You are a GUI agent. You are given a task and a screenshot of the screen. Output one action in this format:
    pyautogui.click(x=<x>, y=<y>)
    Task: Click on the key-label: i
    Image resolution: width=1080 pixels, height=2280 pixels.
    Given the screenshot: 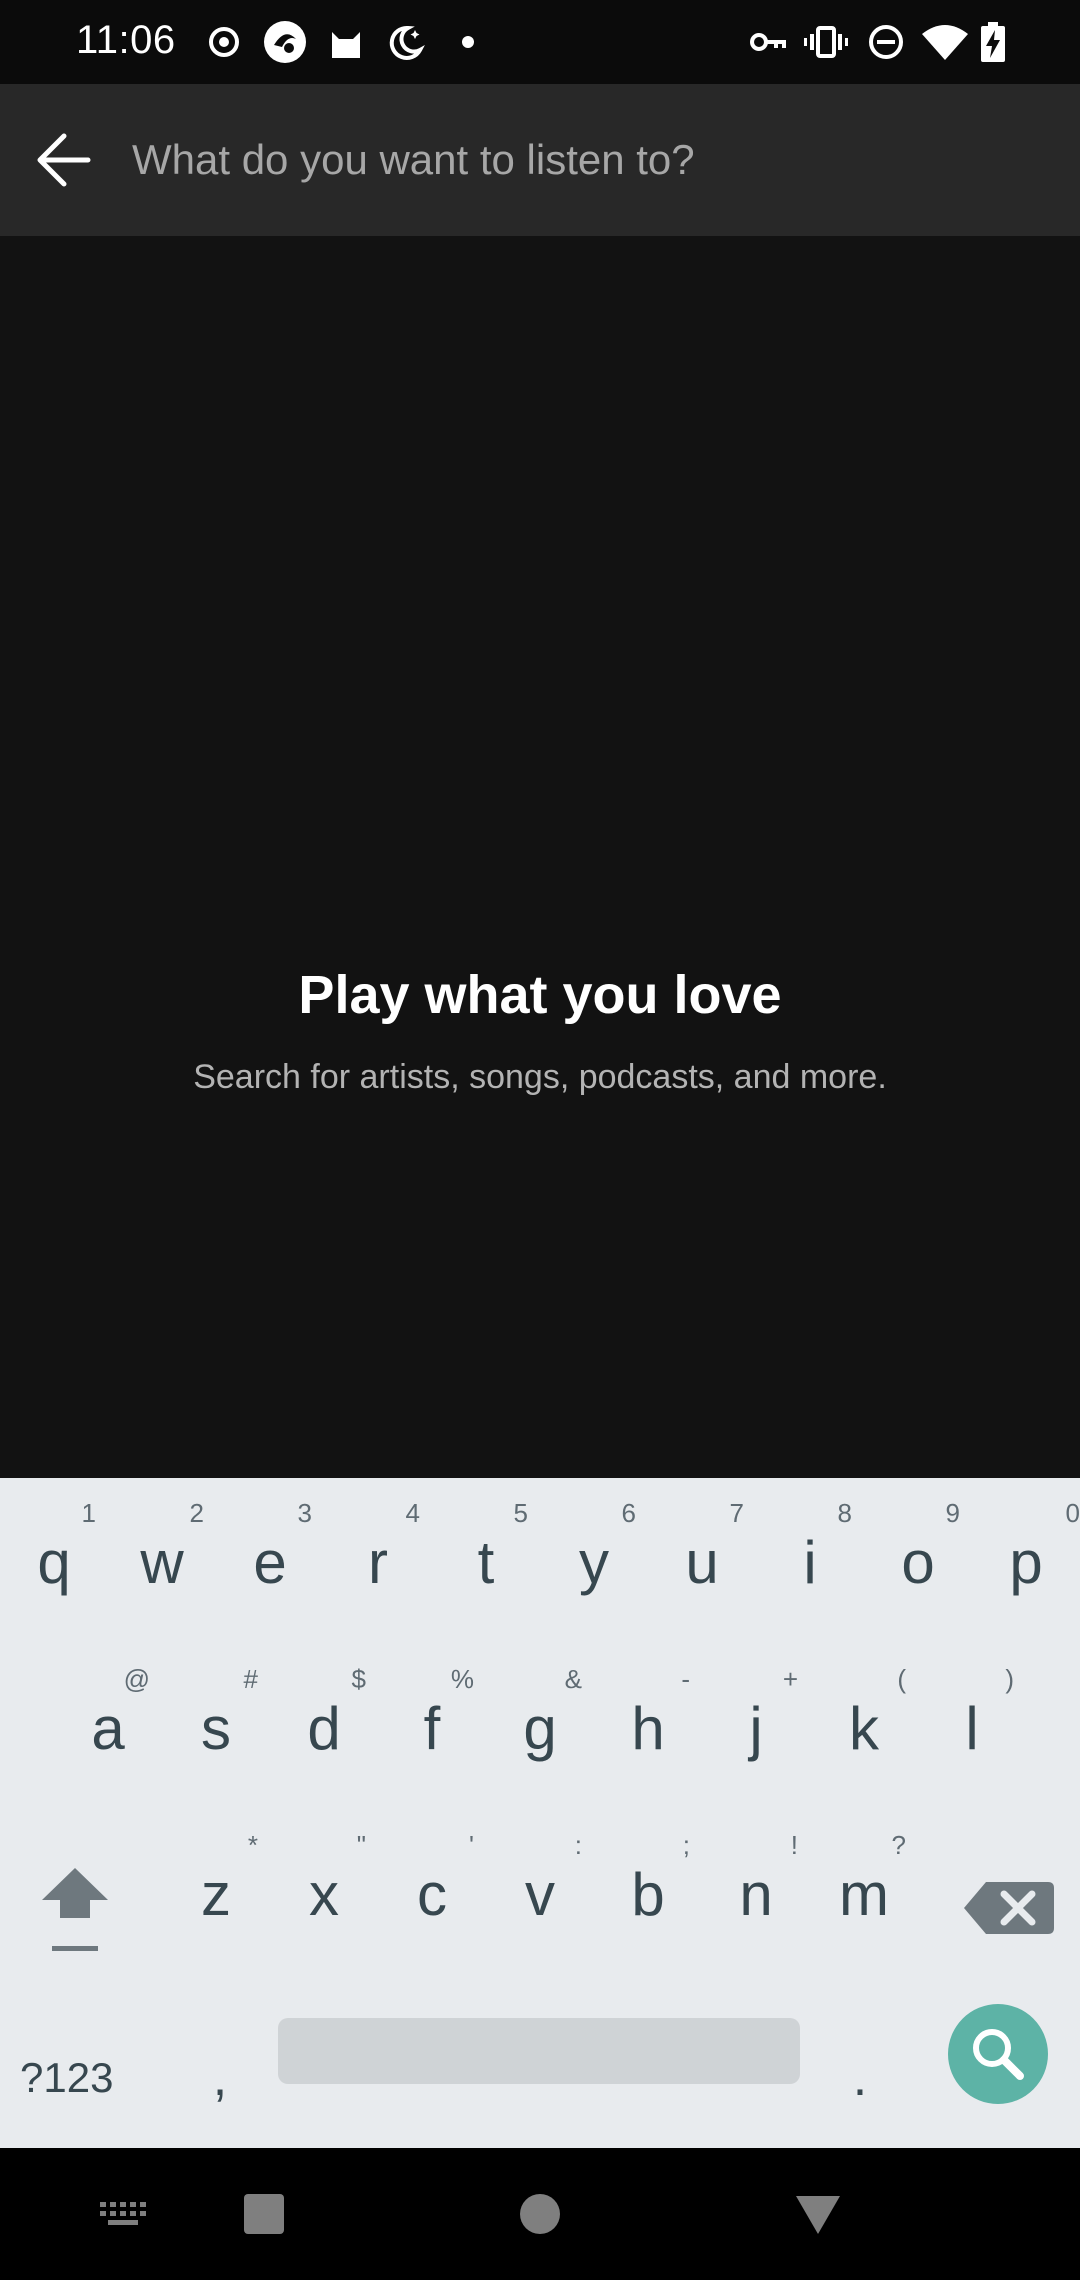 What is the action you would take?
    pyautogui.click(x=810, y=1562)
    